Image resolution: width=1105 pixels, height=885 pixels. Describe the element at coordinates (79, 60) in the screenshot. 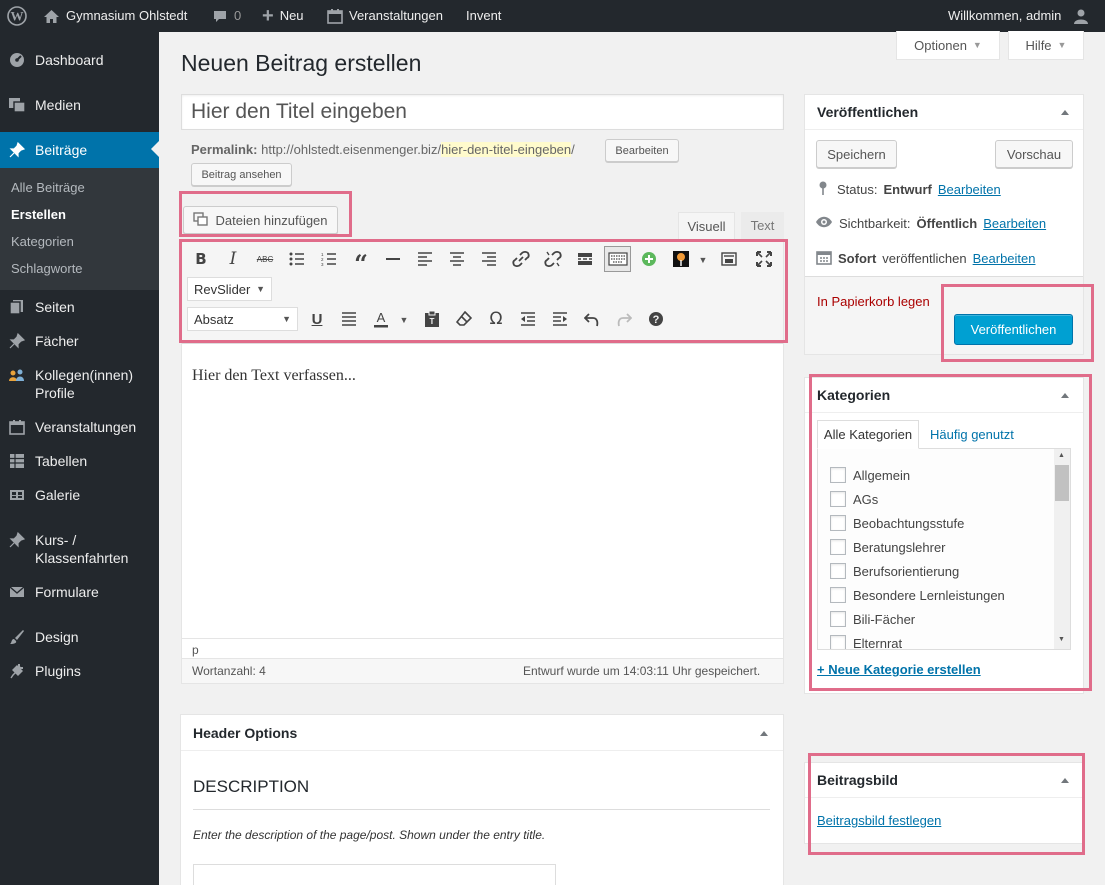

I see `menu-dashboard: Dashboard` at that location.